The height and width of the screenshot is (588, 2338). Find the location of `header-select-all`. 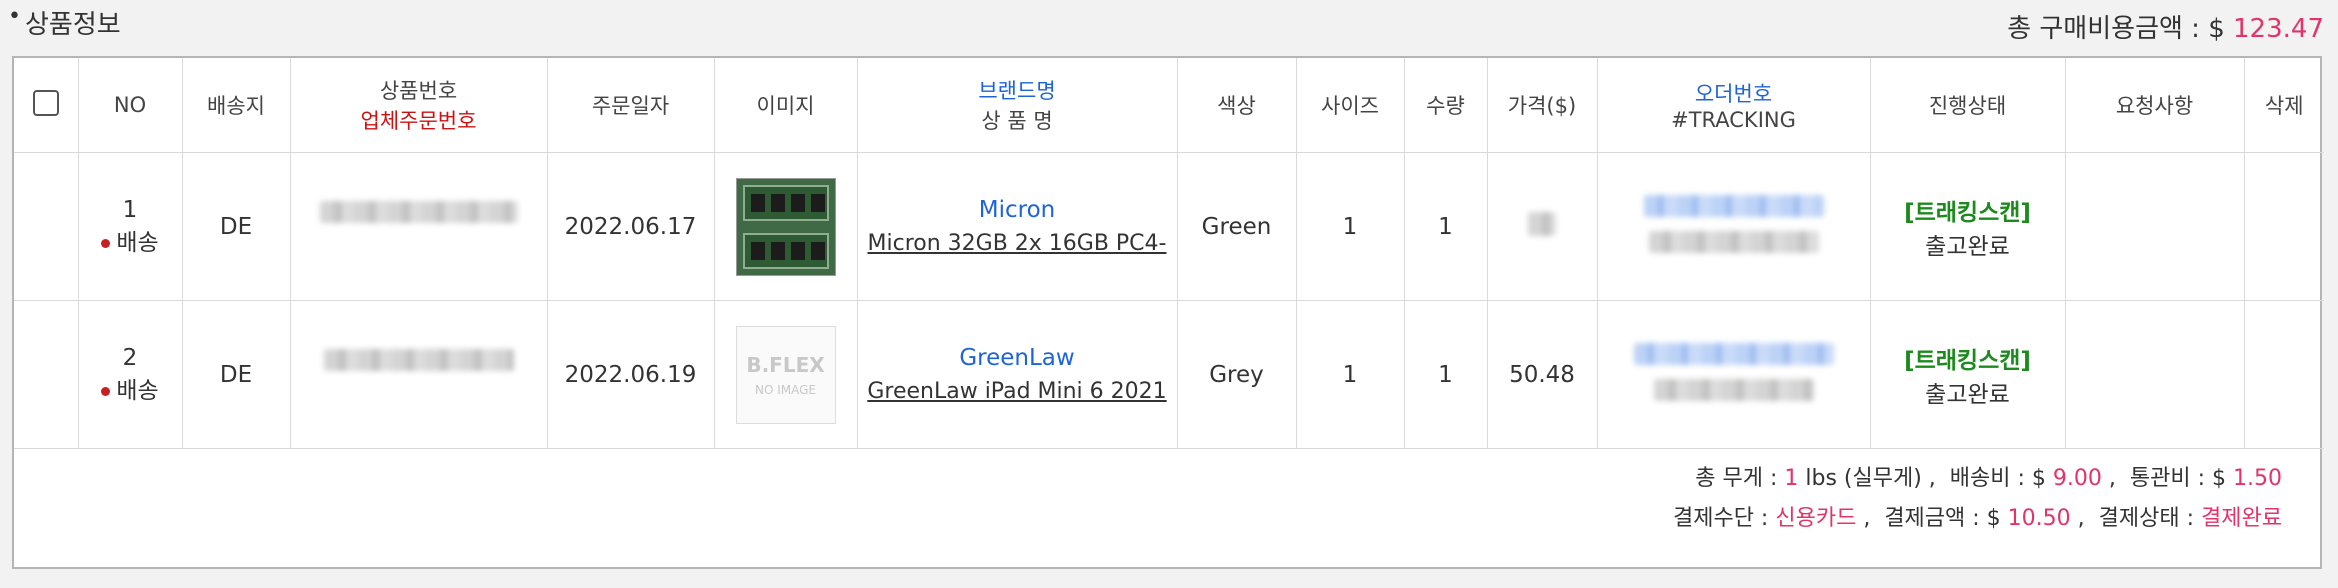

header-select-all is located at coordinates (46, 105).